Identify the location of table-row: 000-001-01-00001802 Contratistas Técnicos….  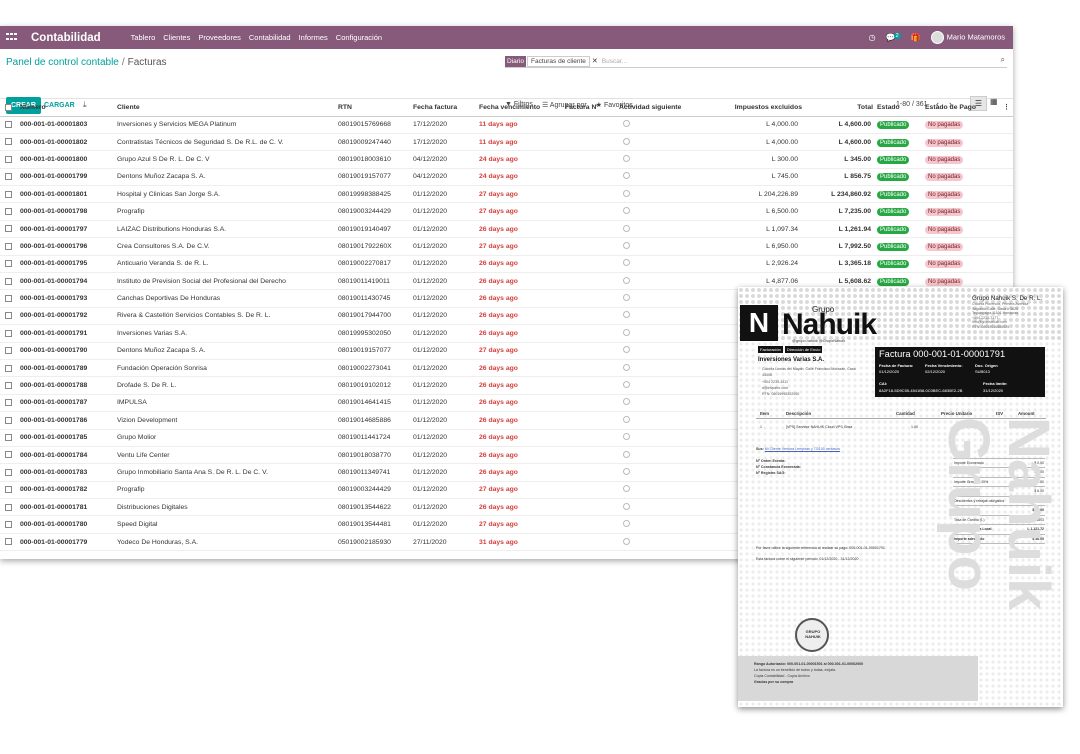
(506, 142).